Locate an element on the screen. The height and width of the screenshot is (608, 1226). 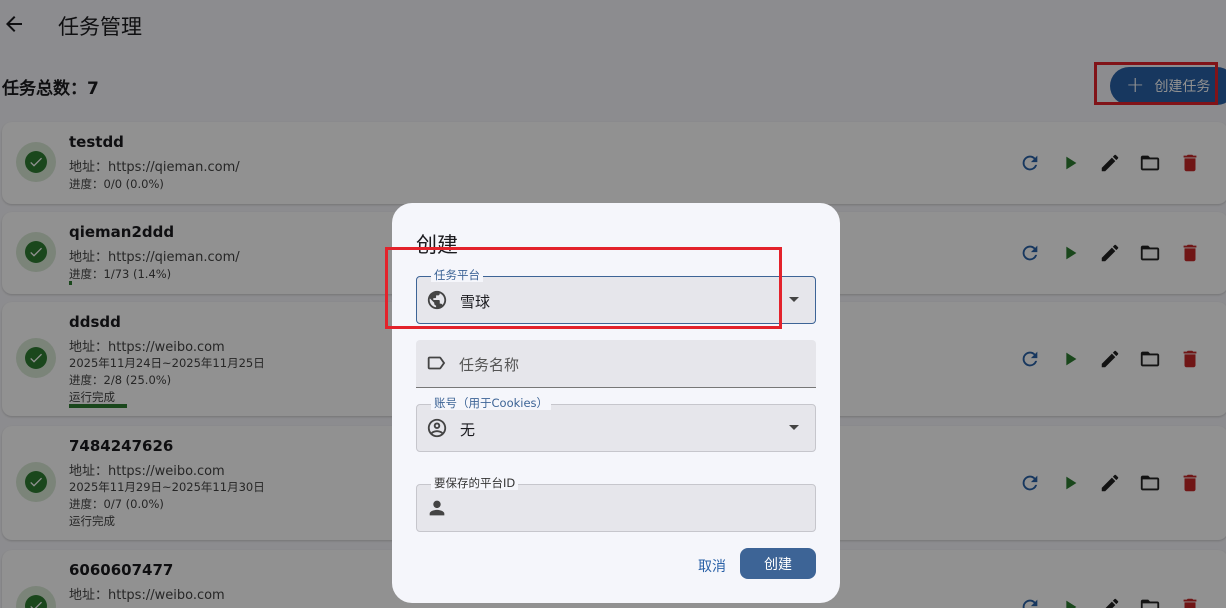
platform-value: 雪球 is located at coordinates (475, 302).